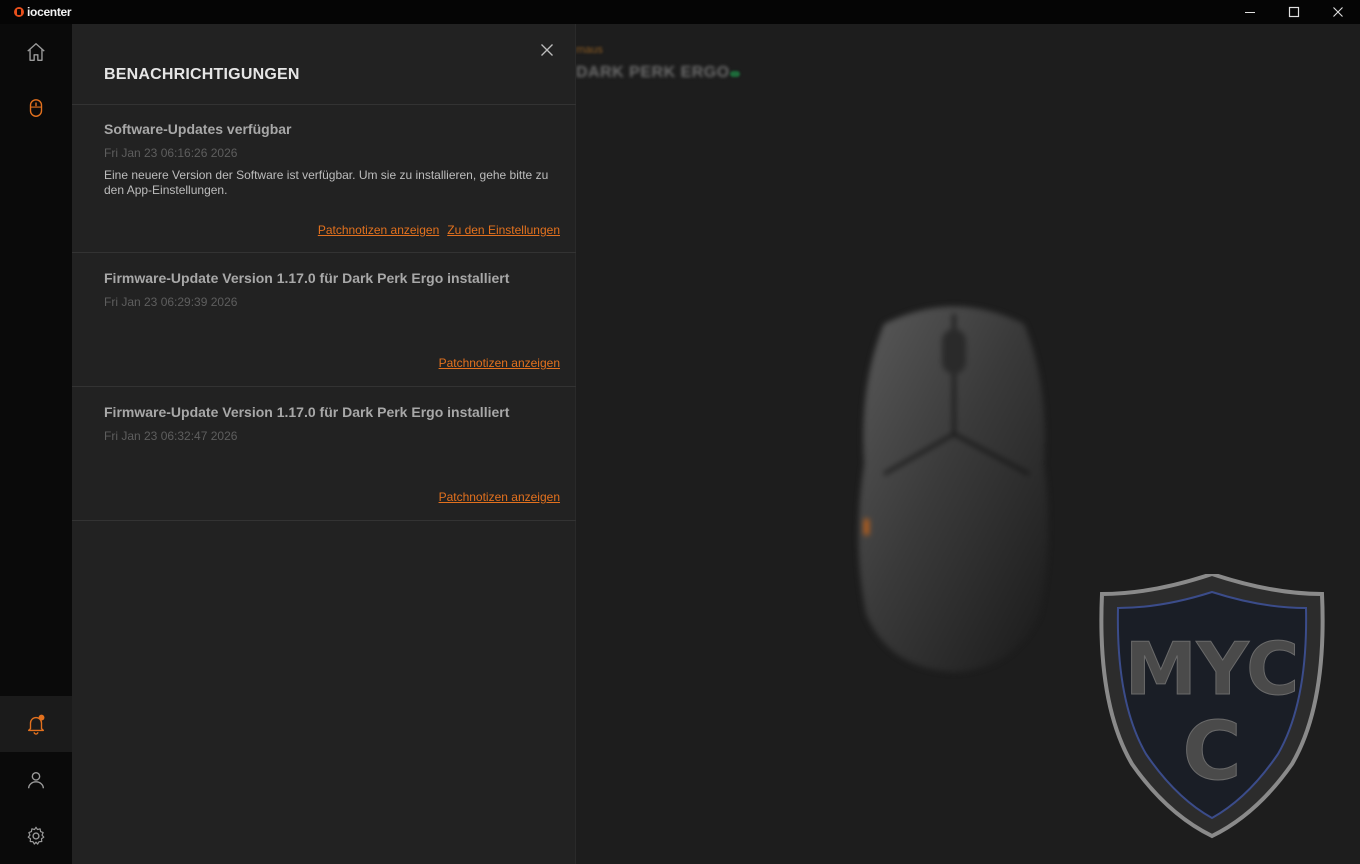  What do you see at coordinates (49, 12) in the screenshot?
I see `app-name: iocenter` at bounding box center [49, 12].